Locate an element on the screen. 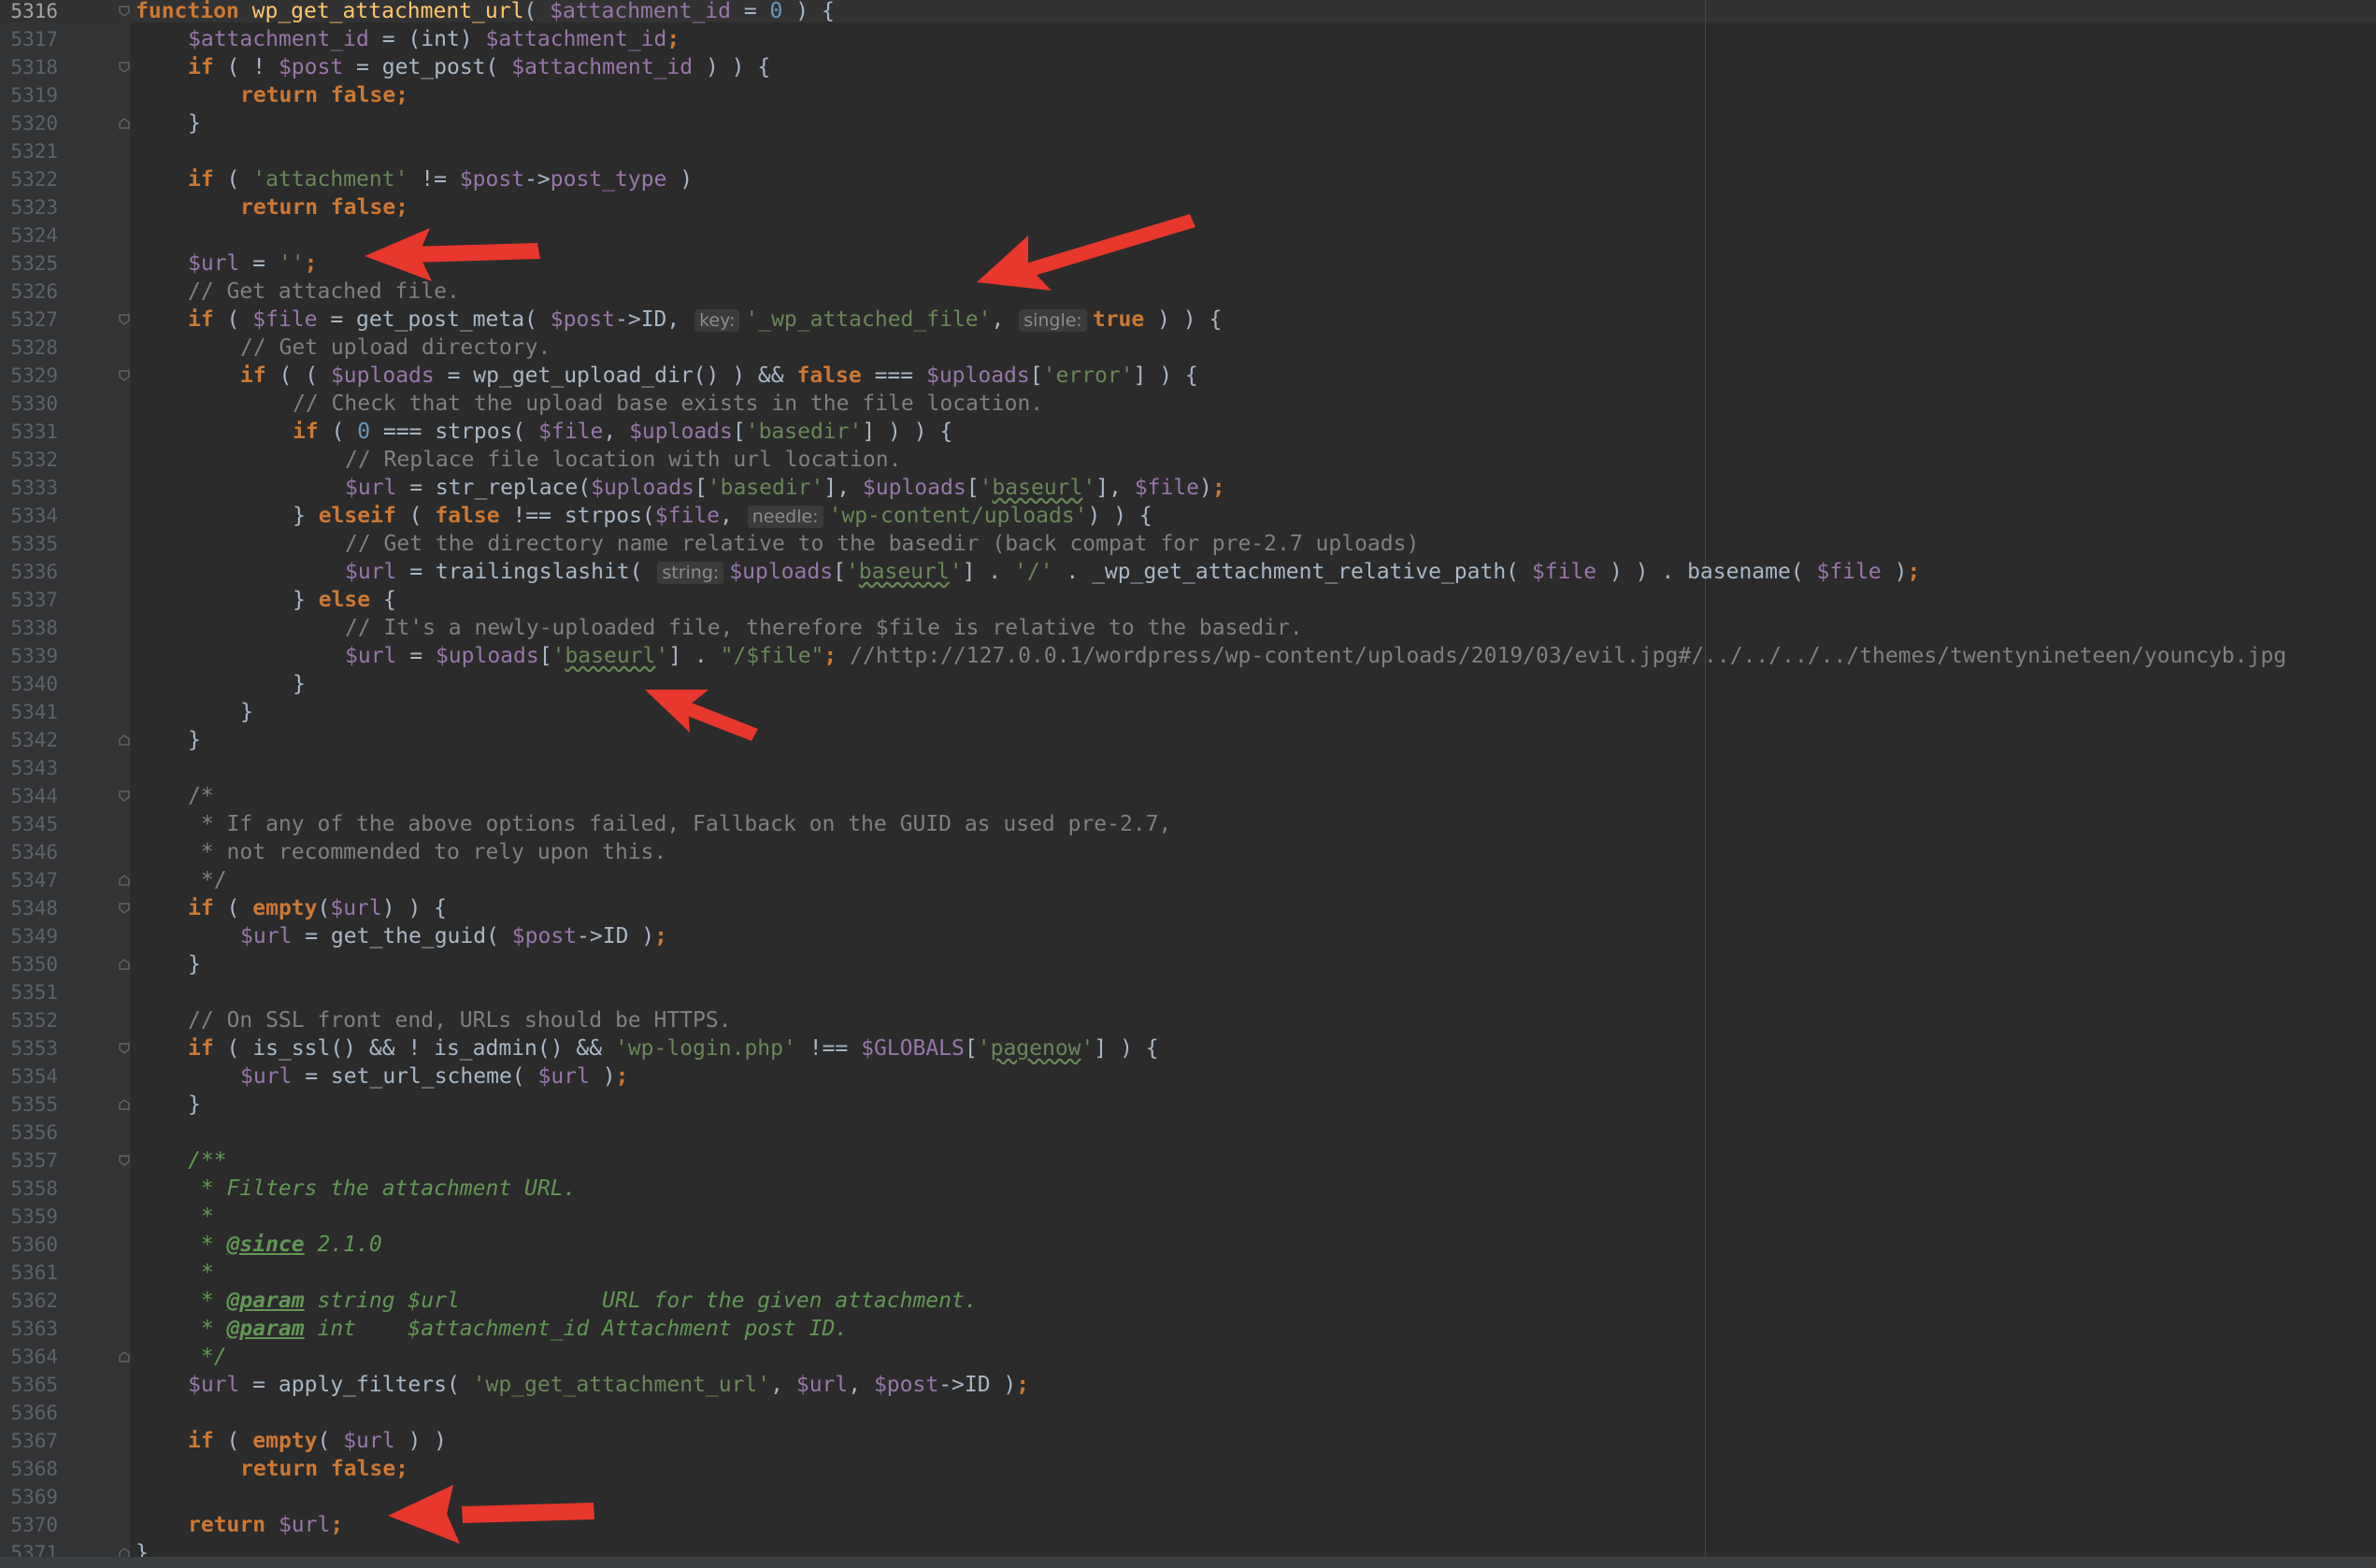 The image size is (2376, 1568). arrow-return-url is located at coordinates (491, 1515).